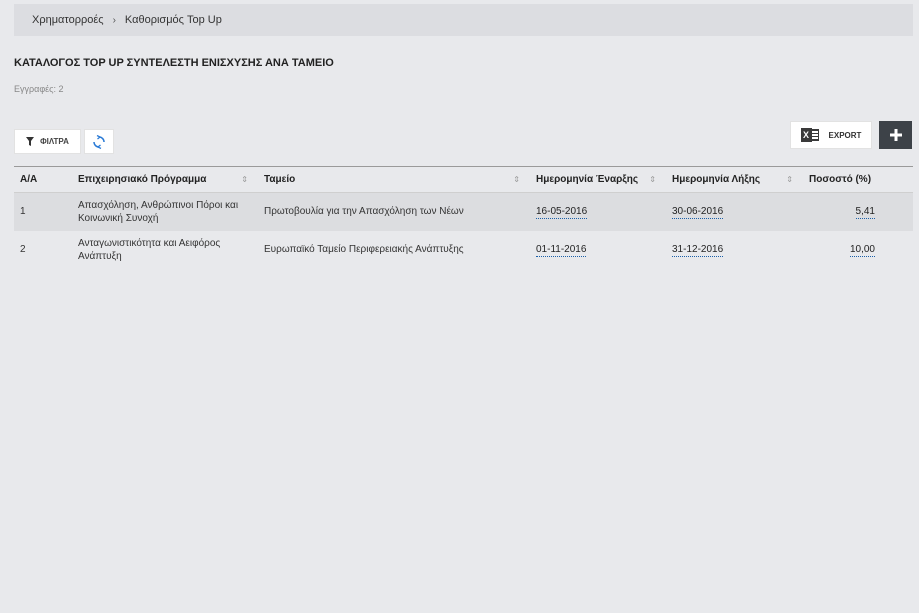 Image resolution: width=919 pixels, height=613 pixels. Describe the element at coordinates (68, 20) in the screenshot. I see `breadcrumb-item-cashflows: Χρηματορροές` at that location.